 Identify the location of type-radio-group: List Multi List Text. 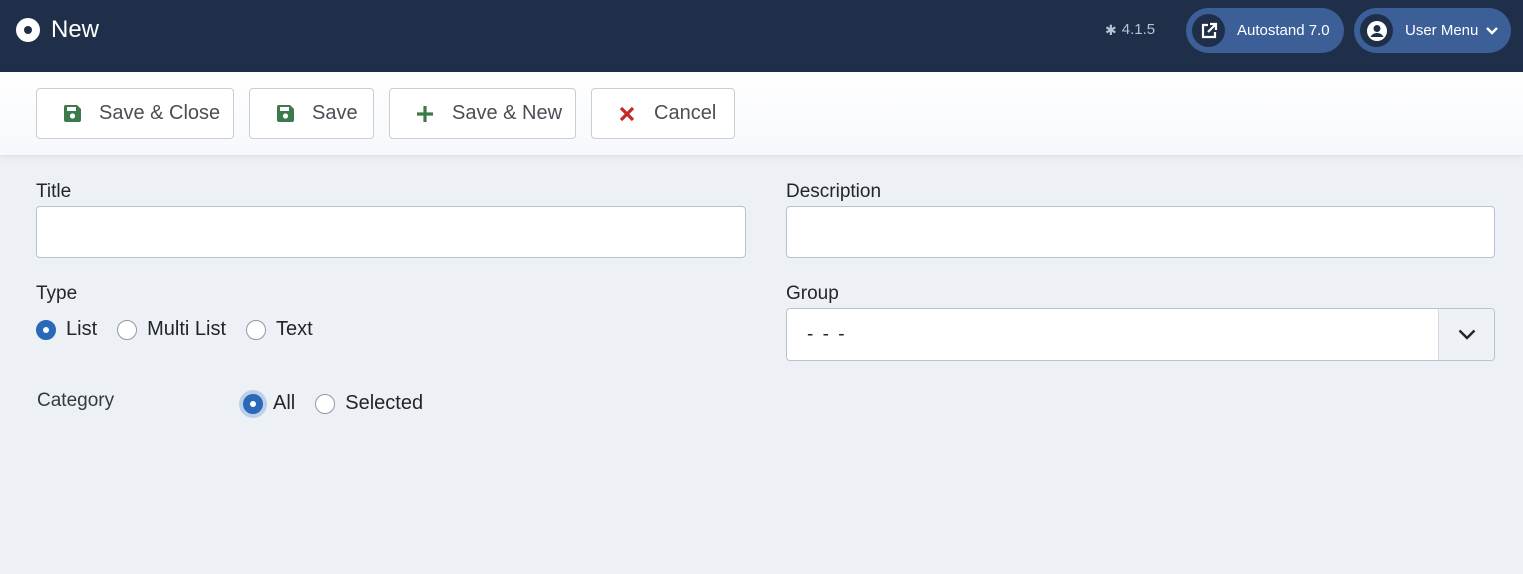
(184, 329).